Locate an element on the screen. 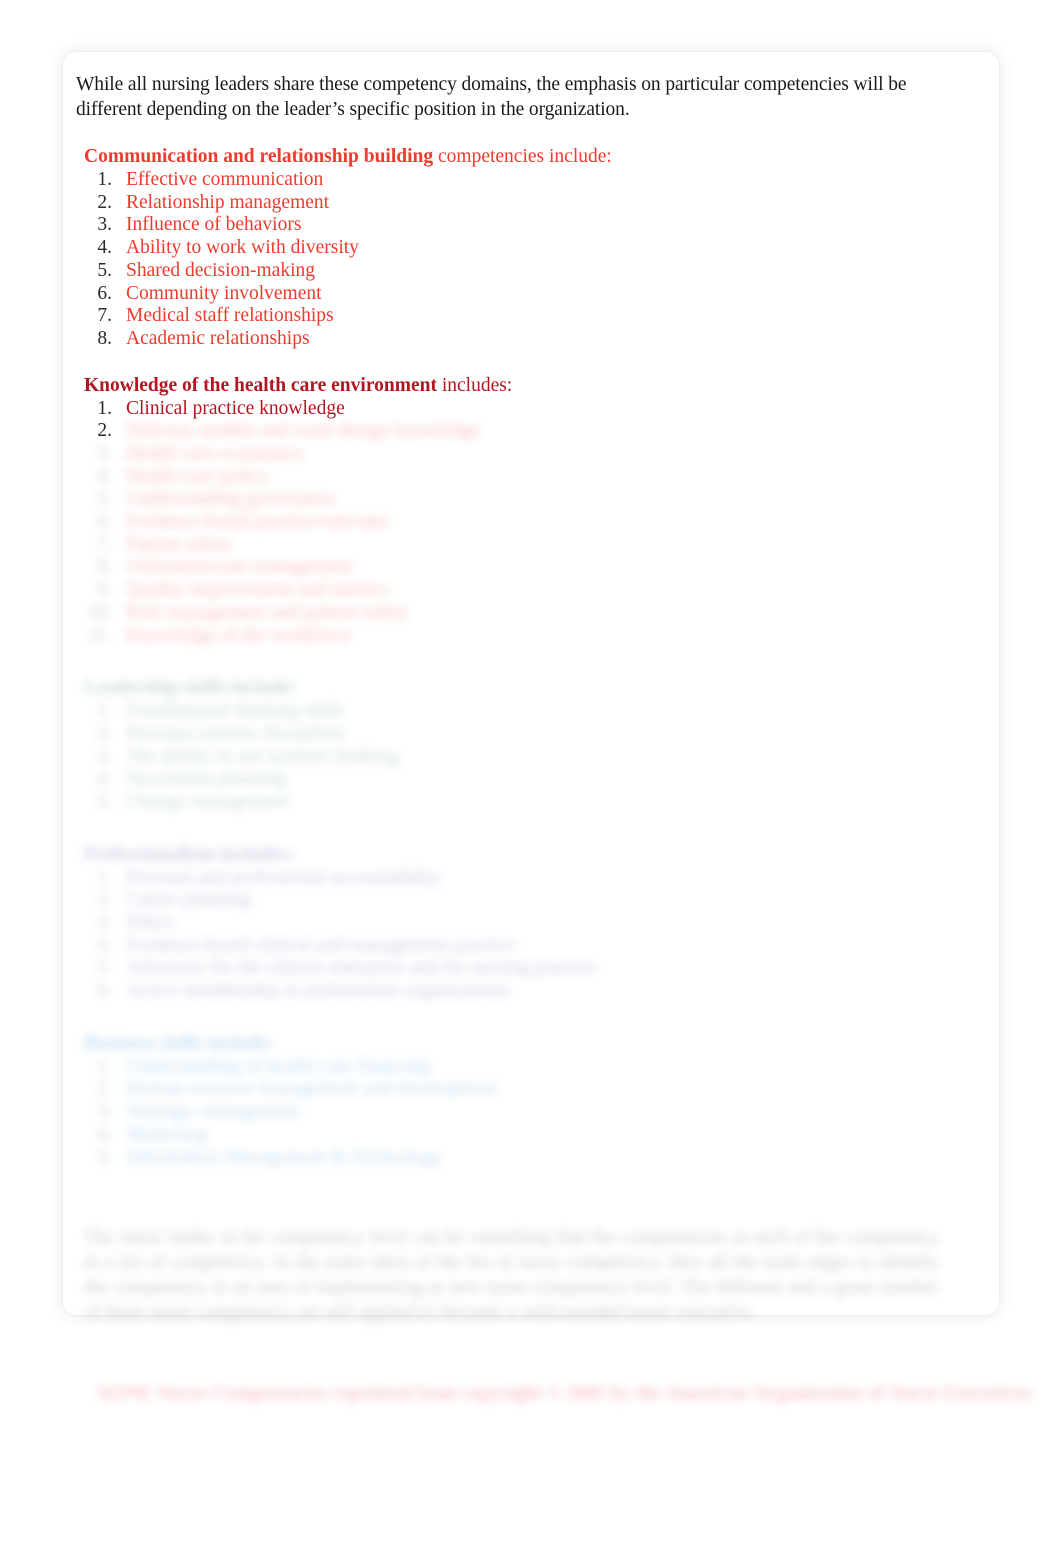 The width and height of the screenshot is (1062, 1556). list-item: 5. Shared decision-making is located at coordinates (522, 271).